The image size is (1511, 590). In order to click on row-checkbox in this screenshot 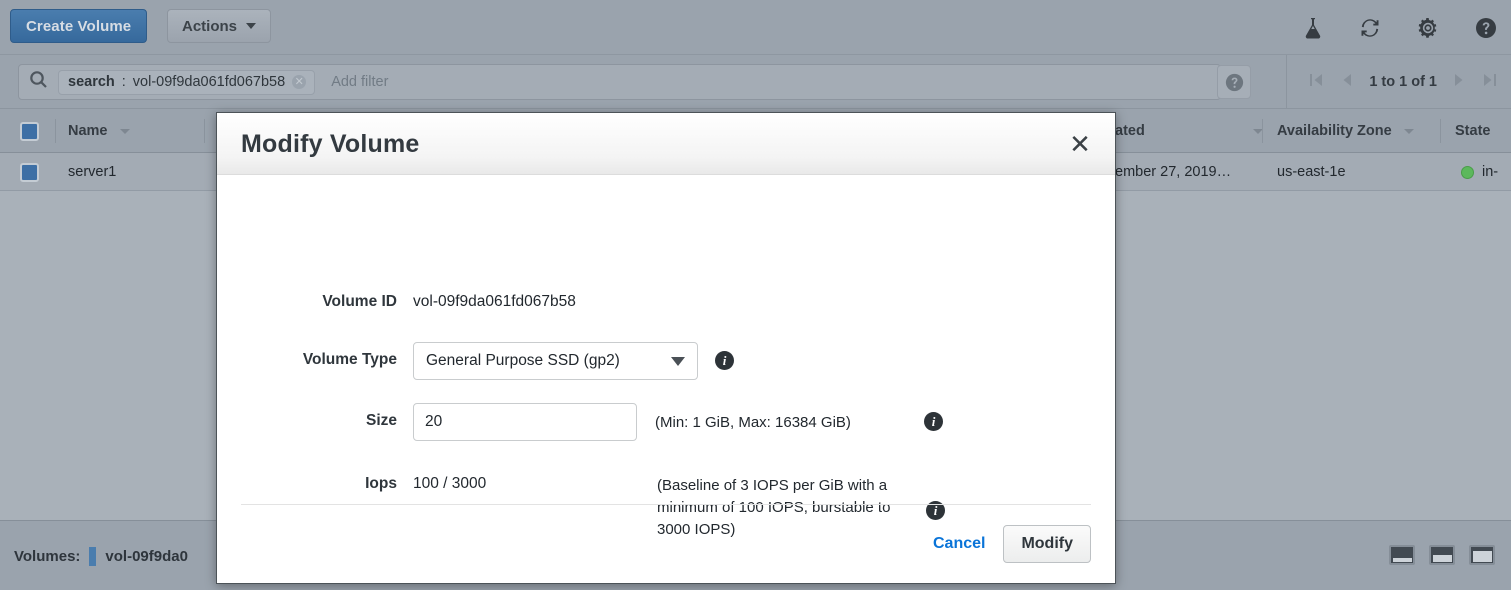, I will do `click(29, 172)`.